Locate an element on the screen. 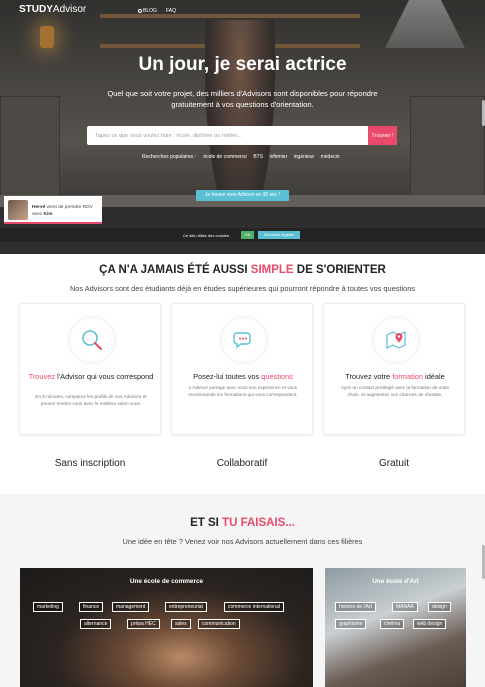 The height and width of the screenshot is (687, 485). title-highlight: SIMPLE is located at coordinates (272, 270).